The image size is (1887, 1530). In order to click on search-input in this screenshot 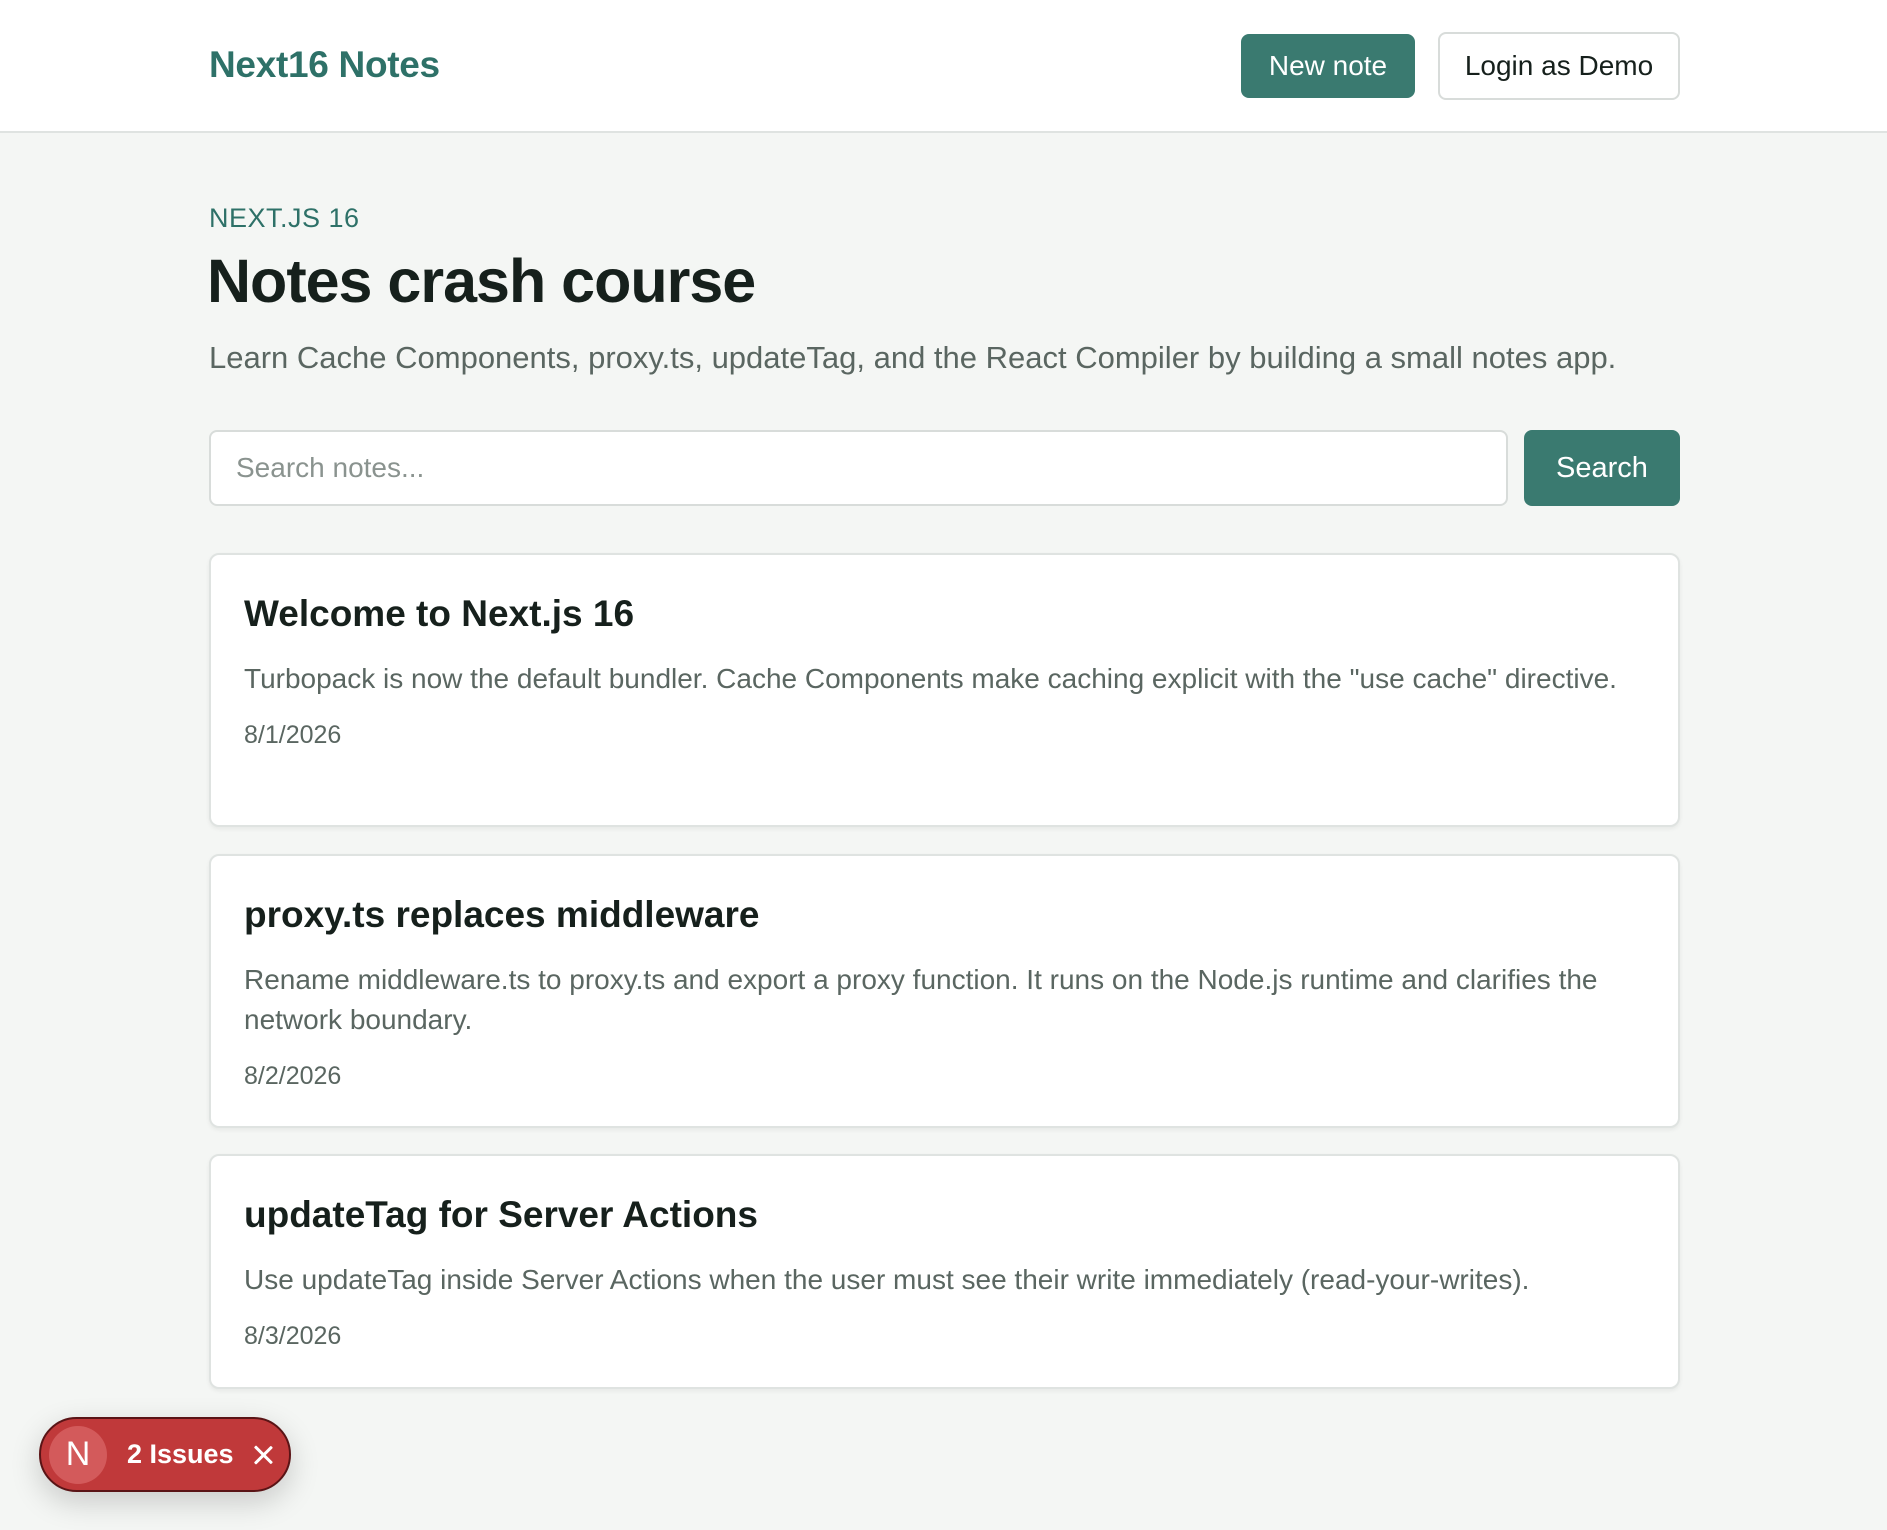, I will do `click(858, 468)`.